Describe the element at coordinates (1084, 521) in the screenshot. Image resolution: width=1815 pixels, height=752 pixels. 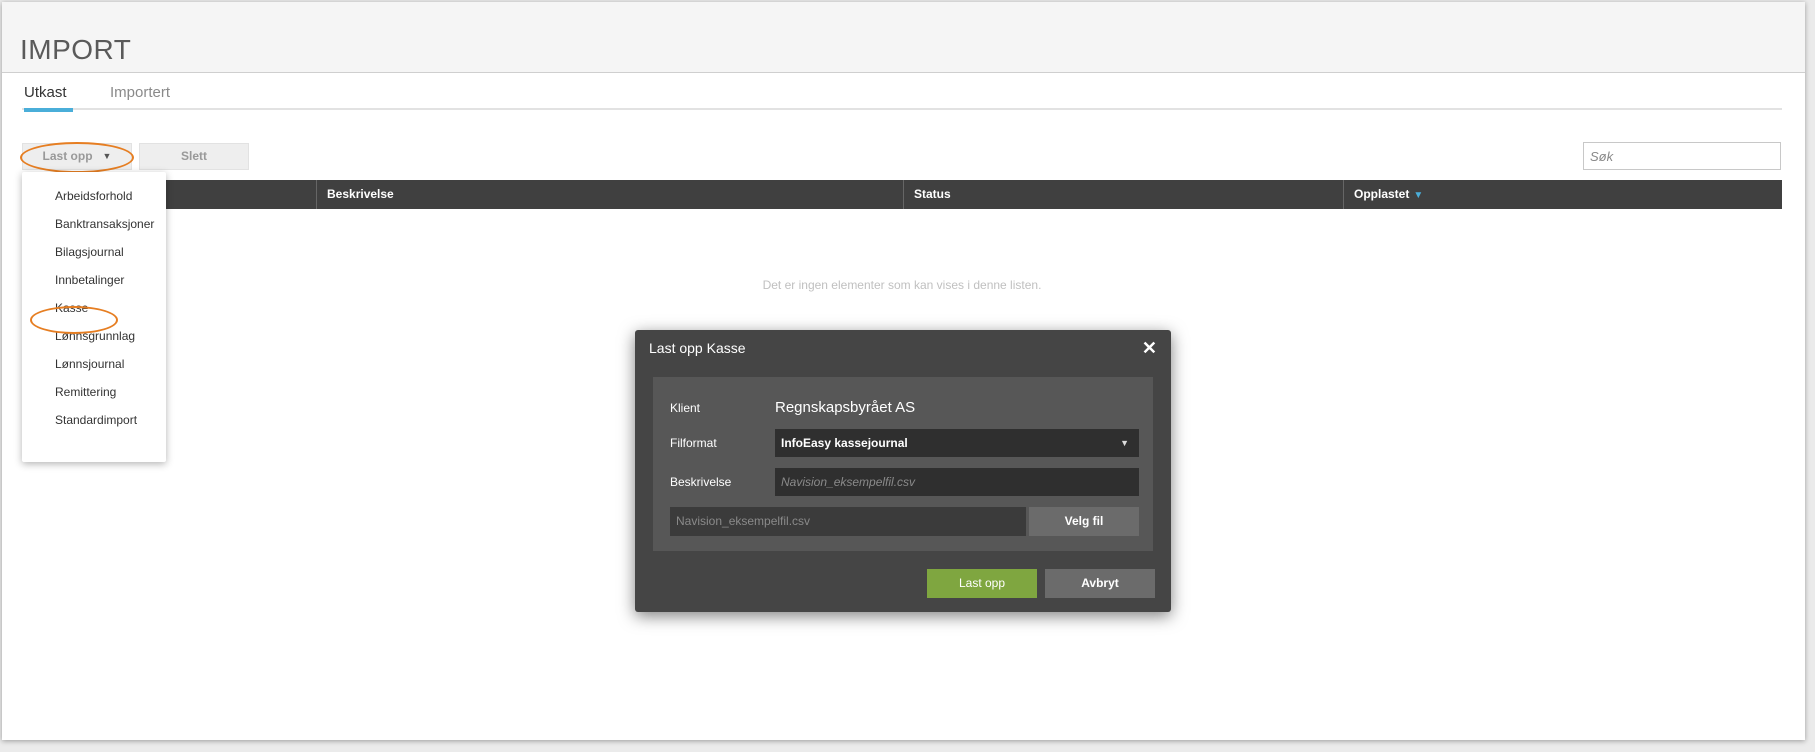
I see `choose-file-button: Velg fil` at that location.